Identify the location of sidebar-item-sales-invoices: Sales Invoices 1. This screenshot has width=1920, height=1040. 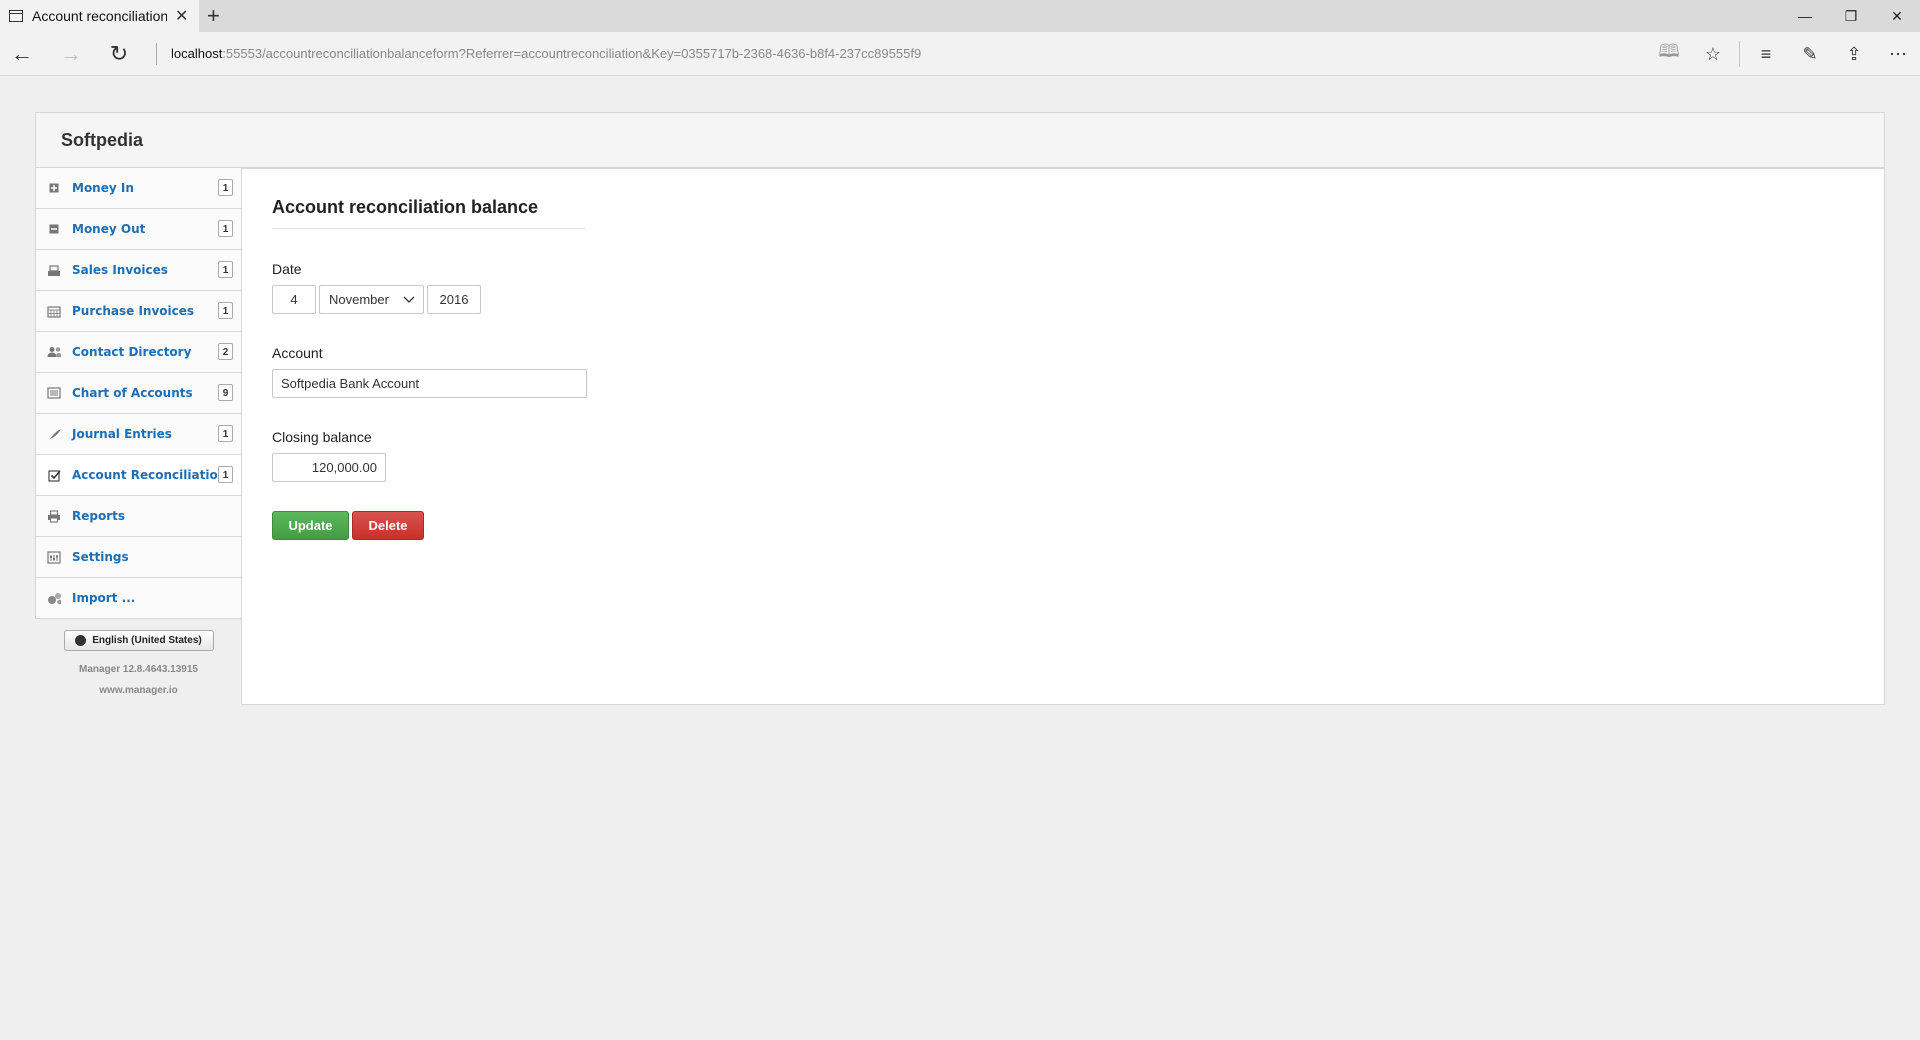
(138, 270).